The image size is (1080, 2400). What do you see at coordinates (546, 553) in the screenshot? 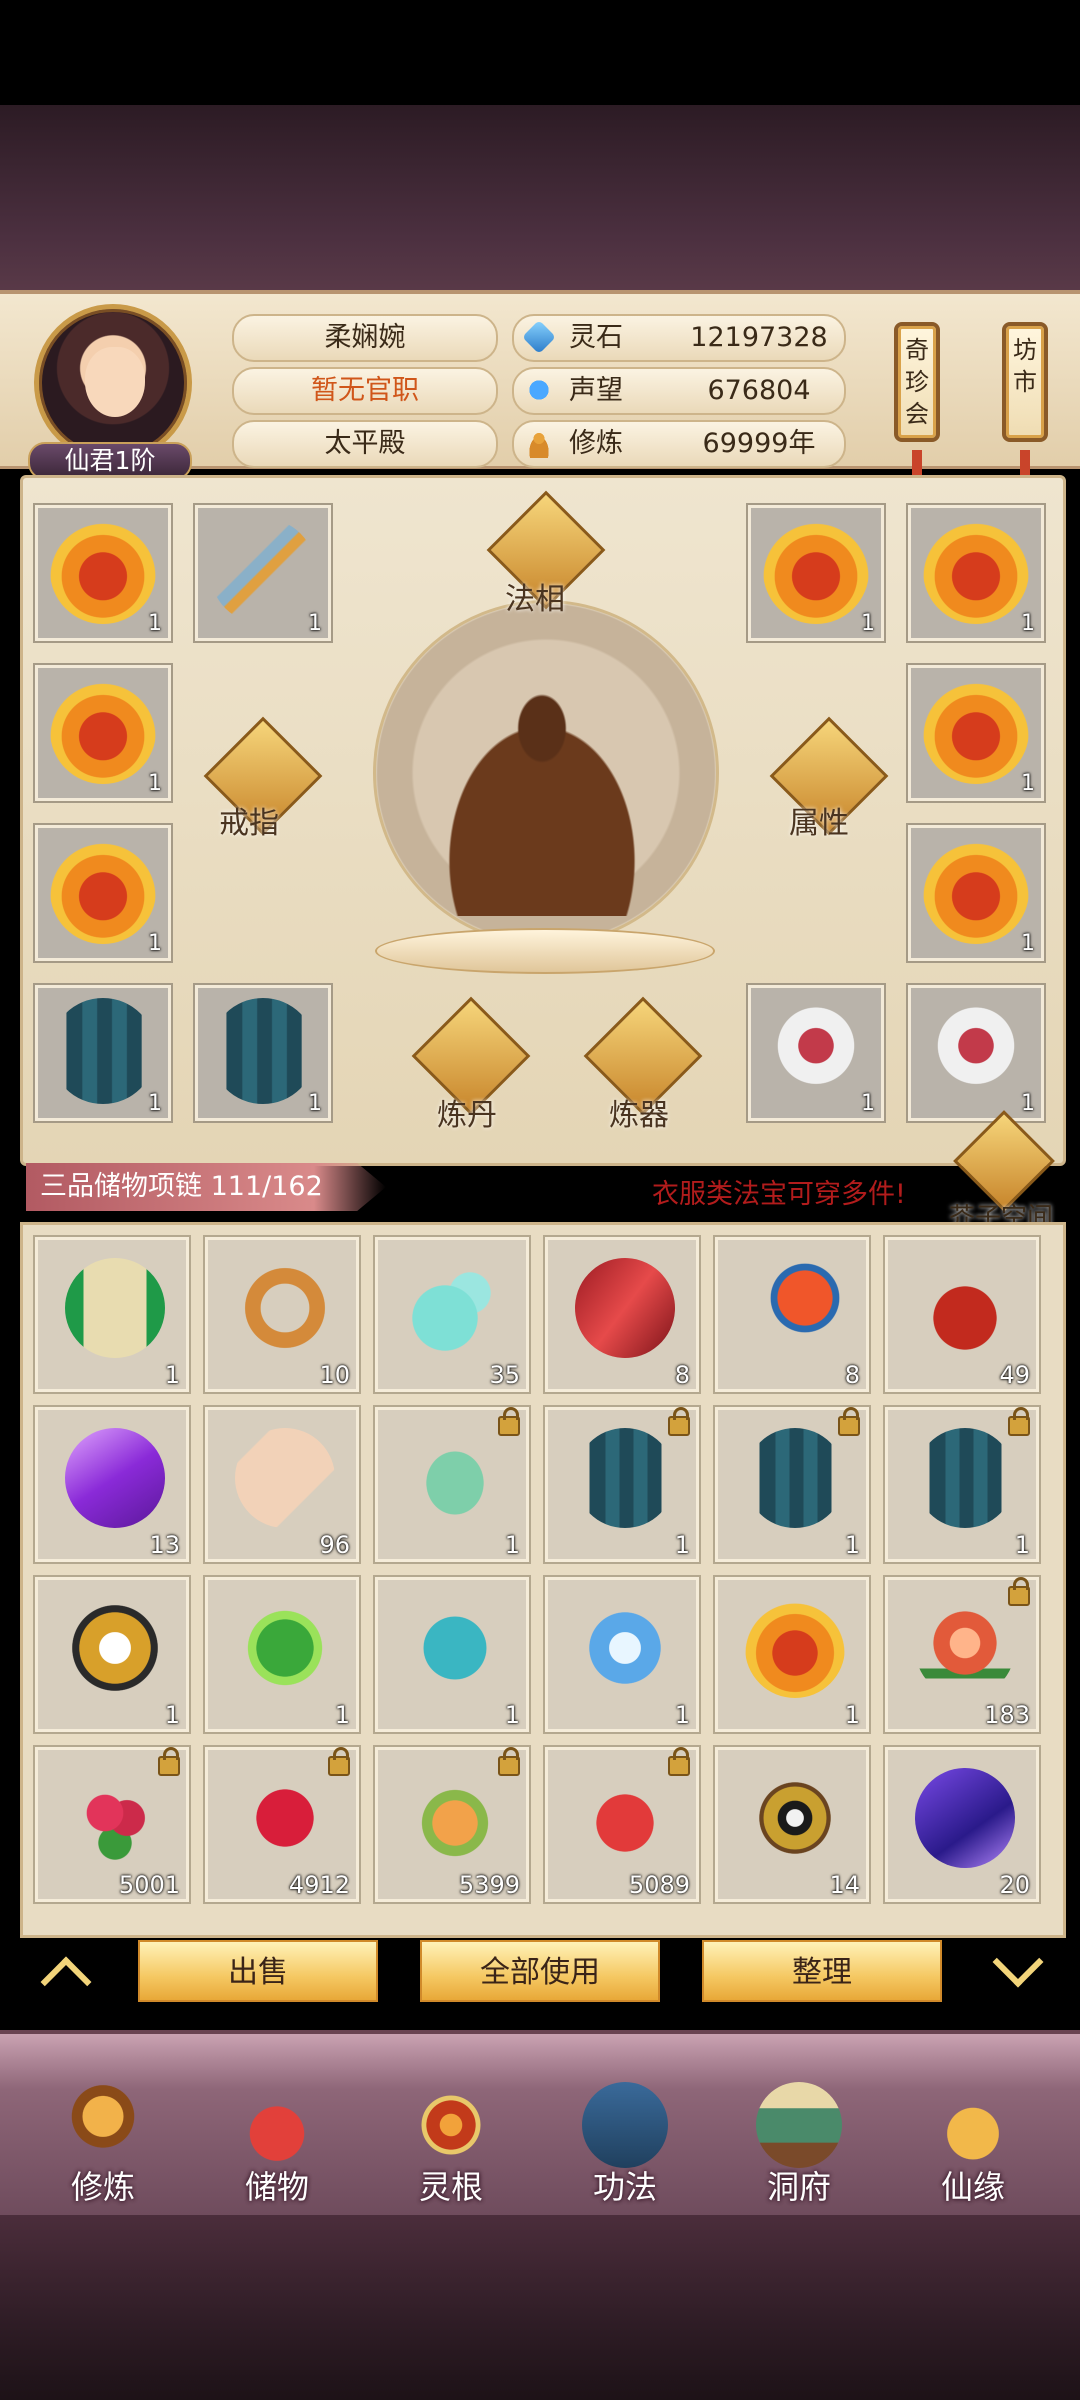
I see `faxiang-button: 法相` at bounding box center [546, 553].